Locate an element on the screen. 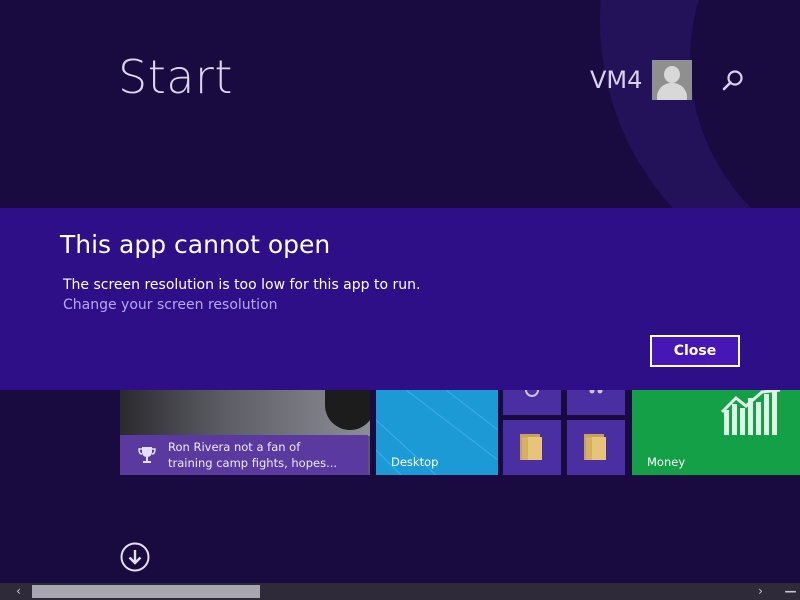  down-arrow-circle-icon is located at coordinates (135, 557).